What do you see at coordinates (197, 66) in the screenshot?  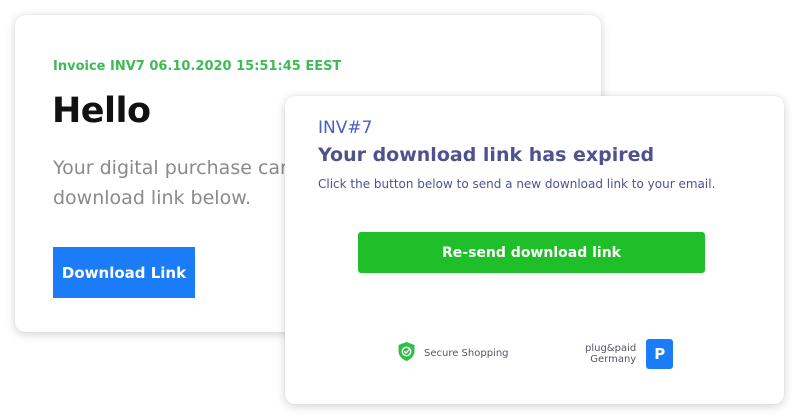 I see `invoice-line: Invoice INV7 06.10.2020 15:51:45 EEST` at bounding box center [197, 66].